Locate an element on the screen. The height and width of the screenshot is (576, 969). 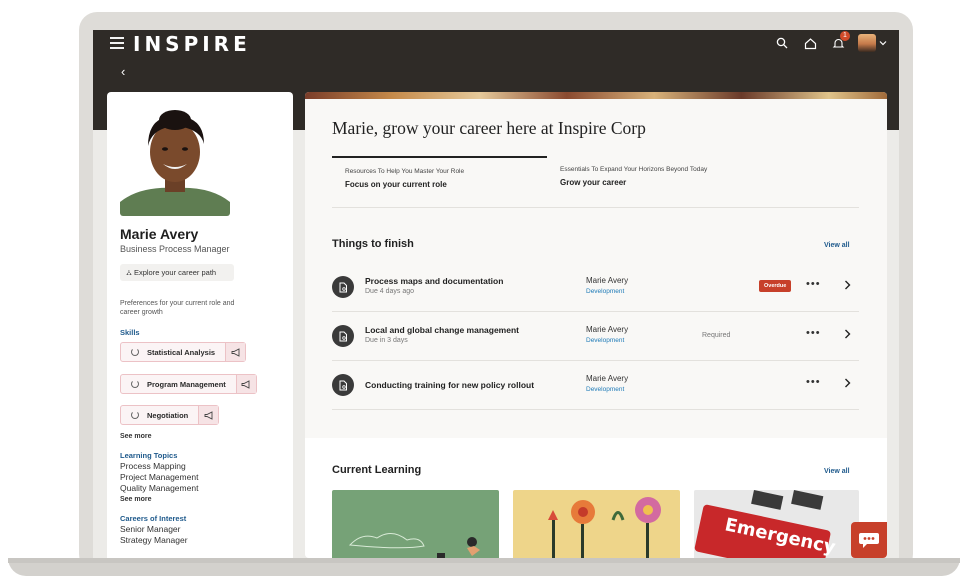
notification-badge: 1 is located at coordinates (845, 36).